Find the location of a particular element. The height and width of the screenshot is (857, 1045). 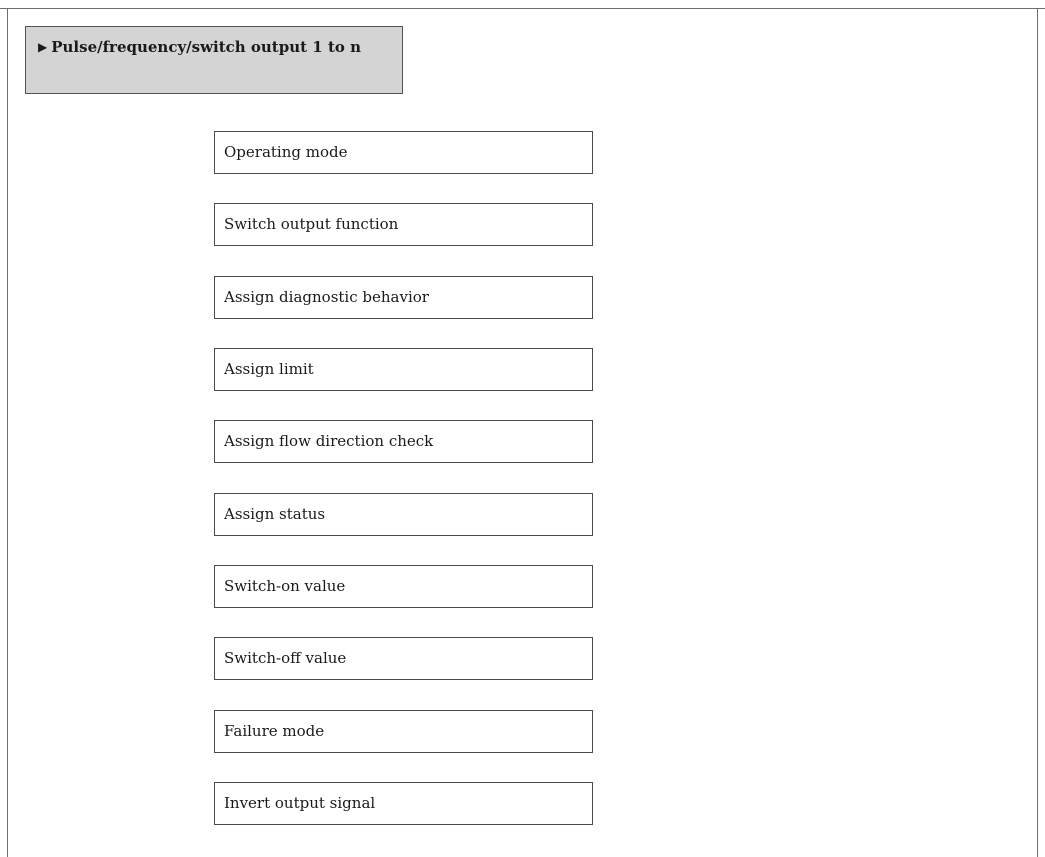

parameter-operating-mode: Operating mode is located at coordinates (403, 152).